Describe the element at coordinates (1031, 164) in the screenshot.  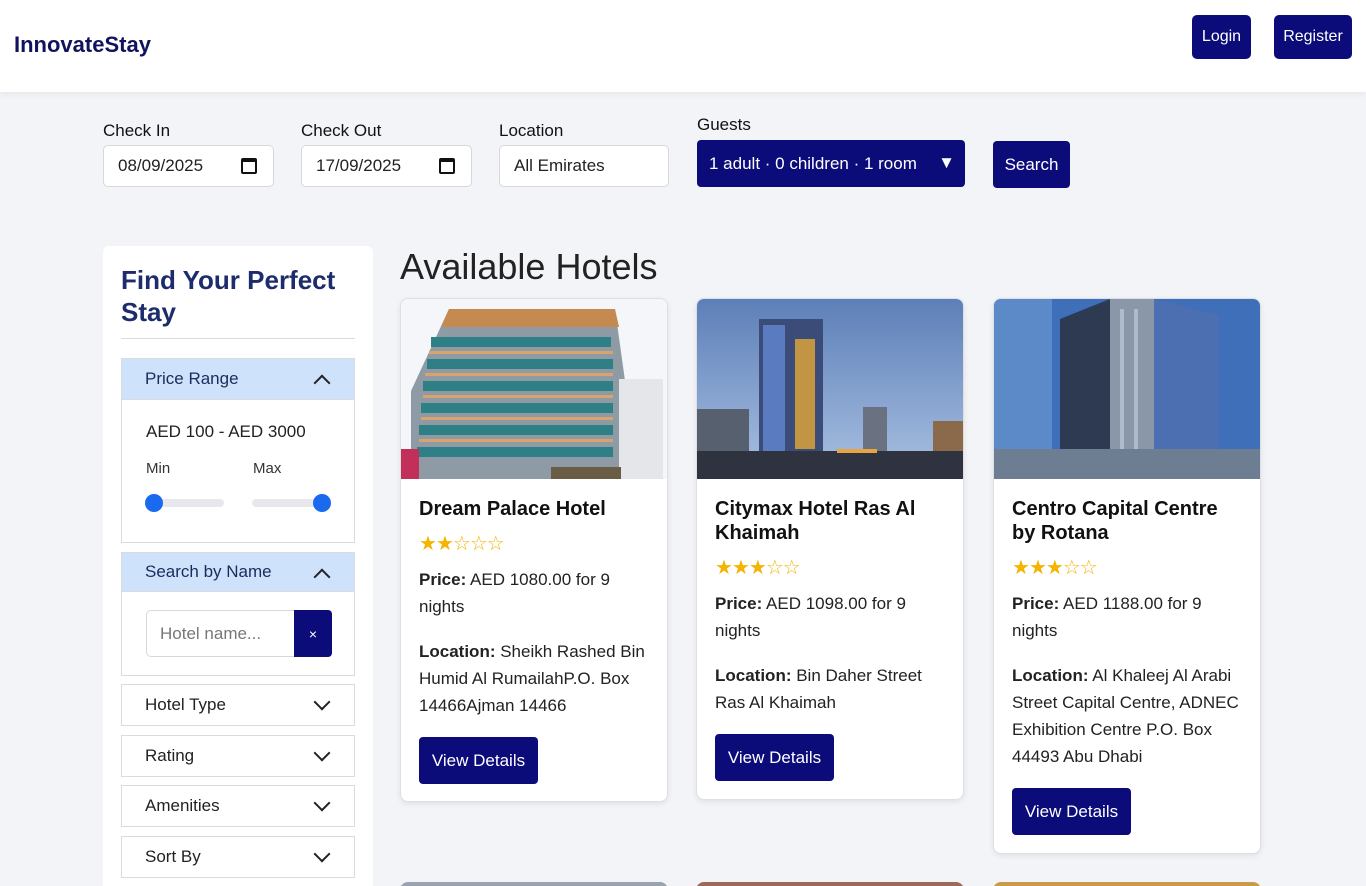
I see `search-button: Search` at that location.